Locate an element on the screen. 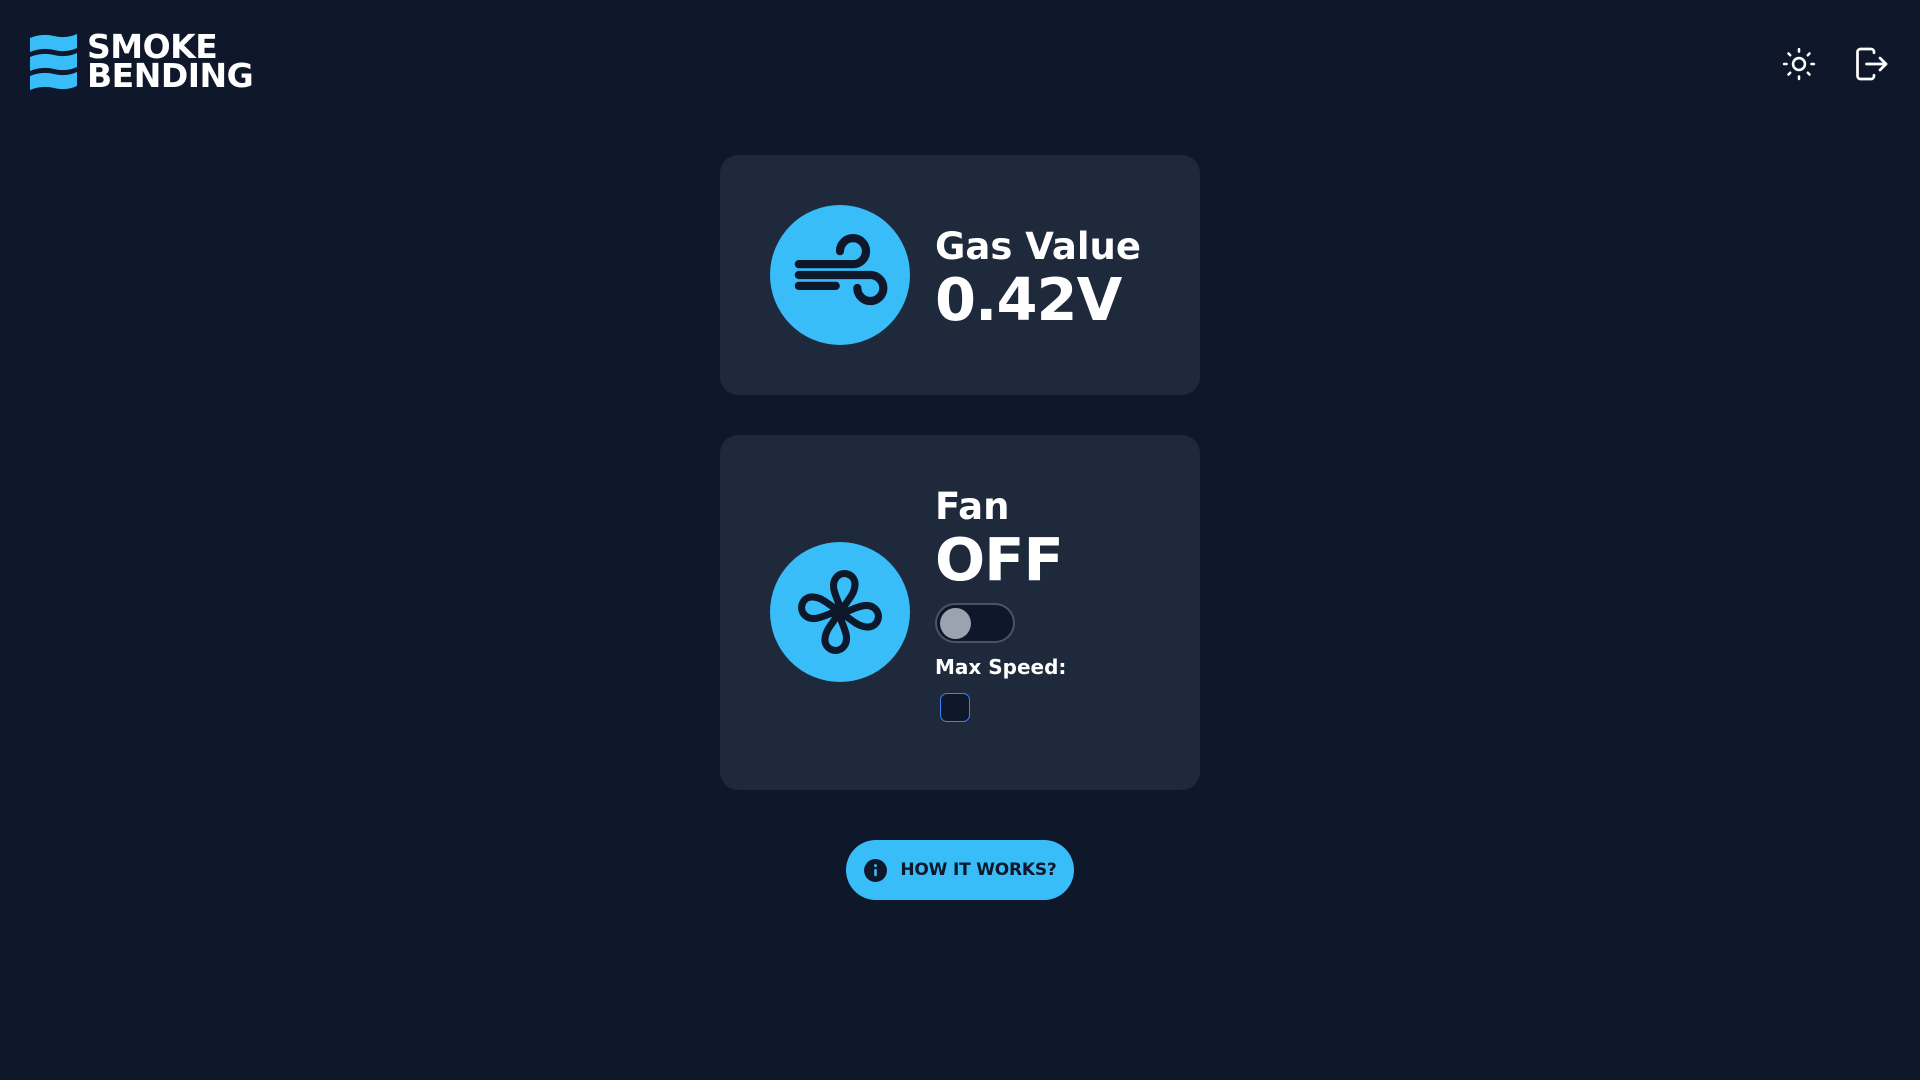 The height and width of the screenshot is (1080, 1920). brand-line-2: BENDING is located at coordinates (170, 75).